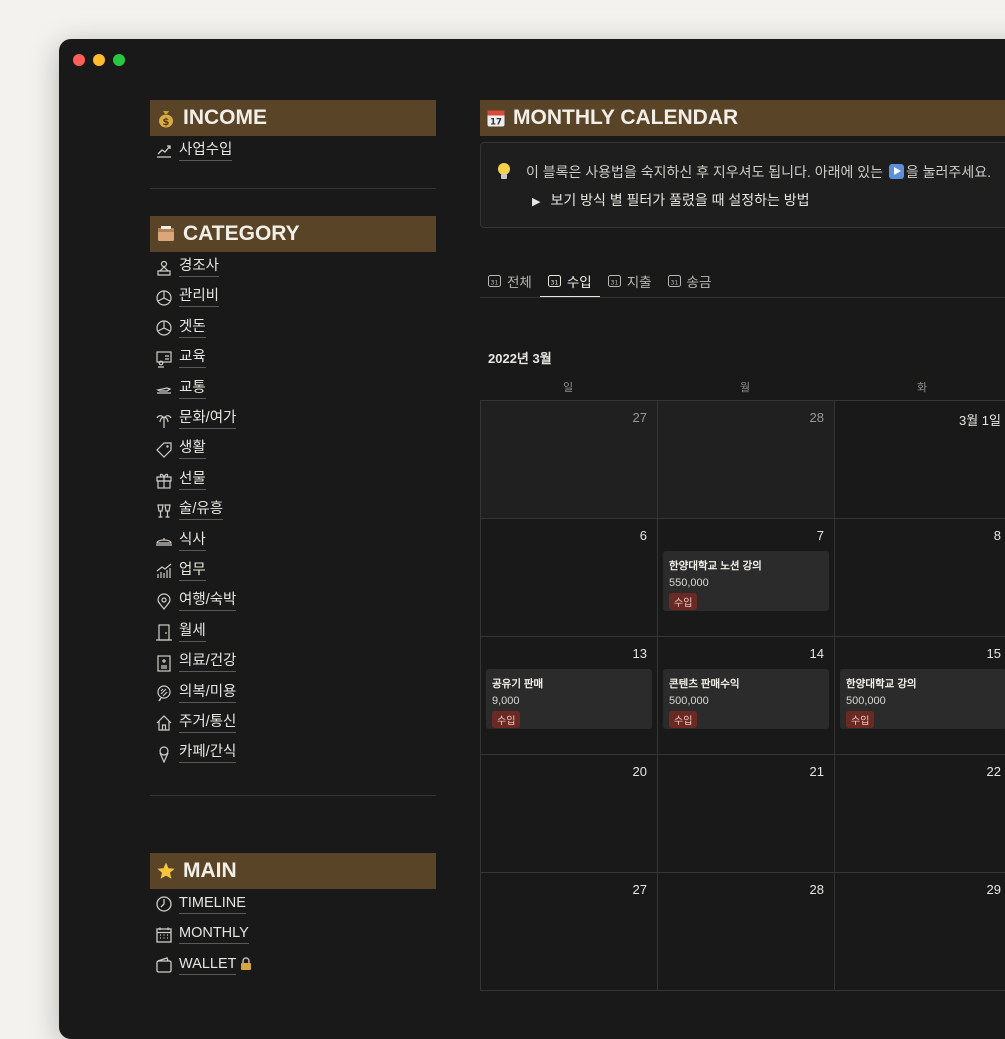  Describe the element at coordinates (293, 934) in the screenshot. I see `link-monthly: MONTHLY` at that location.